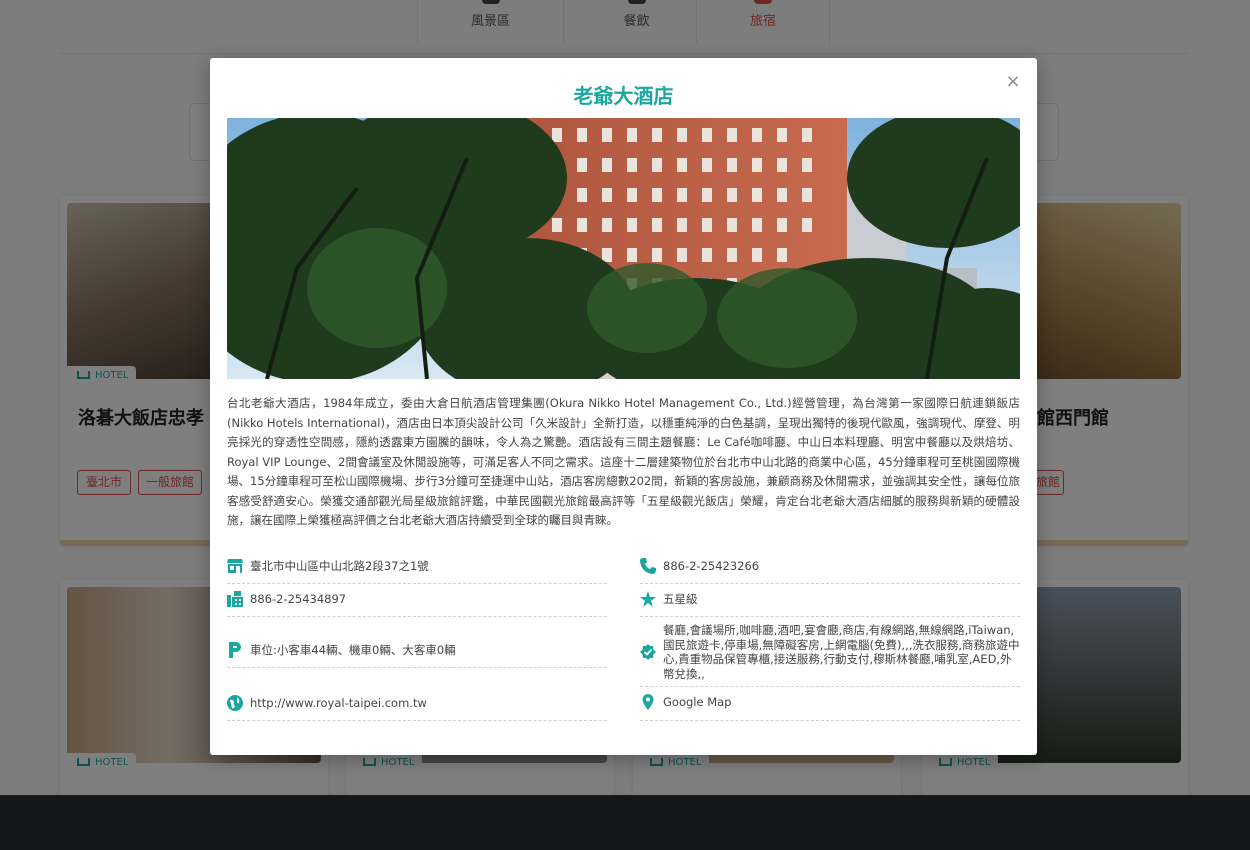 This screenshot has height=850, width=1250. I want to click on map-row: Google Map, so click(830, 707).